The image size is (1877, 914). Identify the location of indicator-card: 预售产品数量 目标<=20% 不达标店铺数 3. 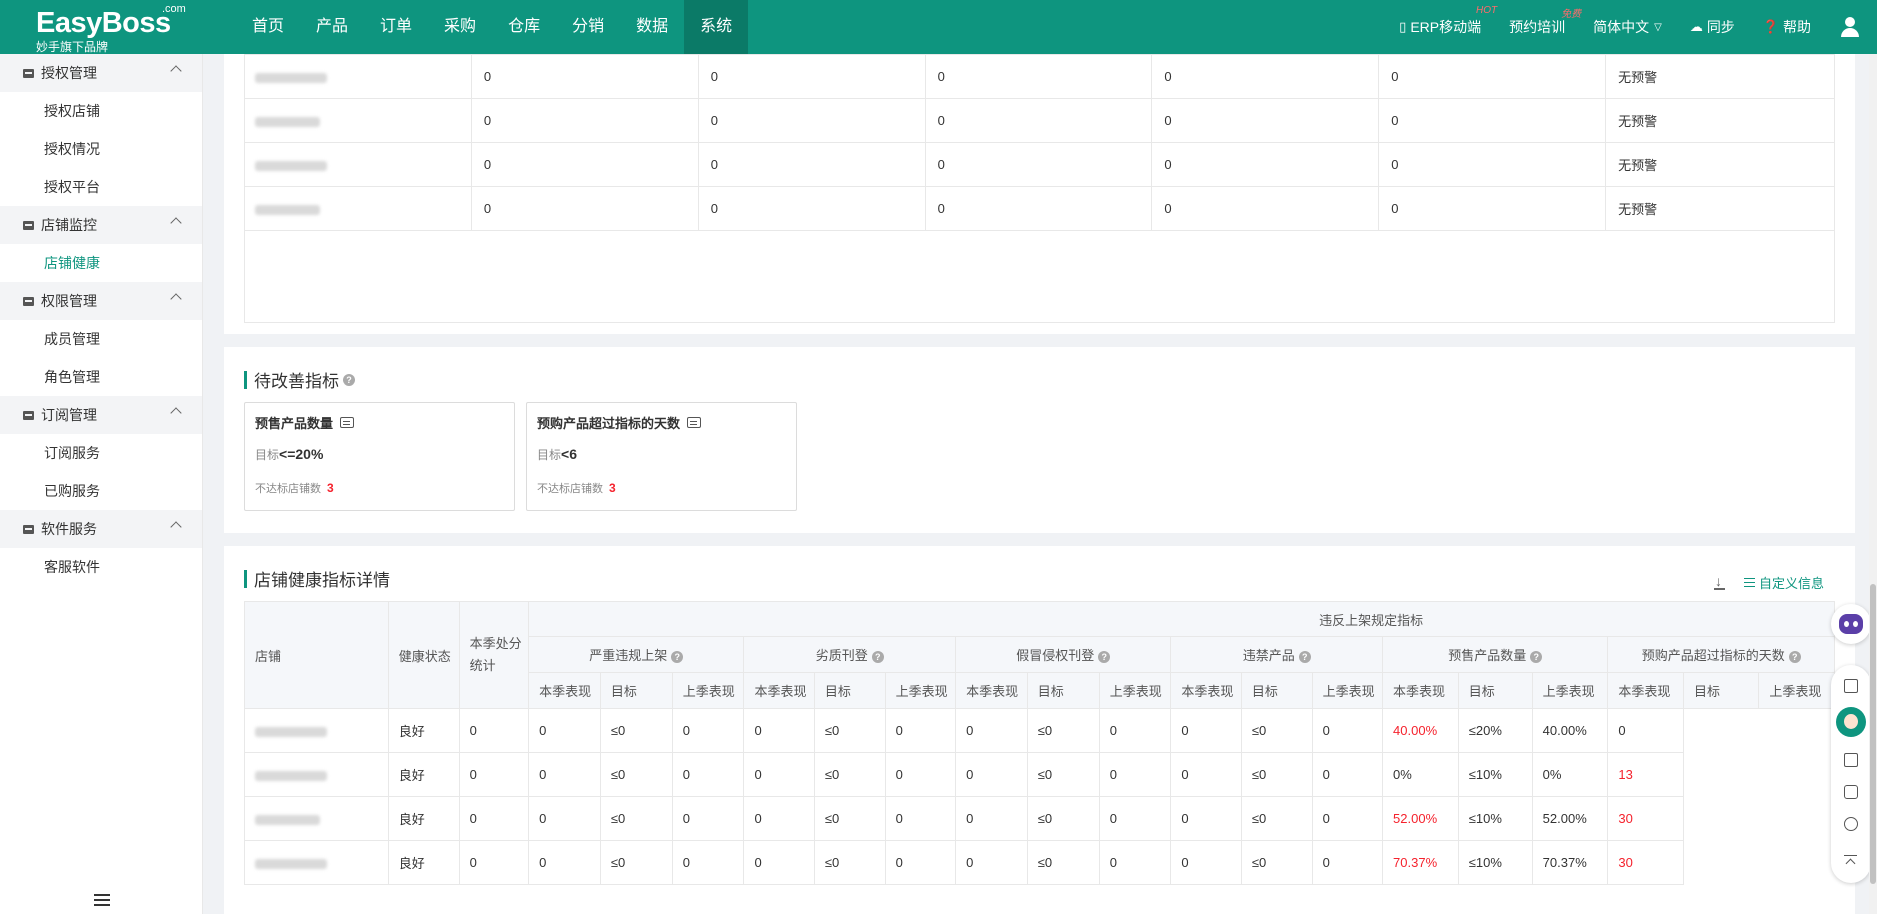
(379, 456).